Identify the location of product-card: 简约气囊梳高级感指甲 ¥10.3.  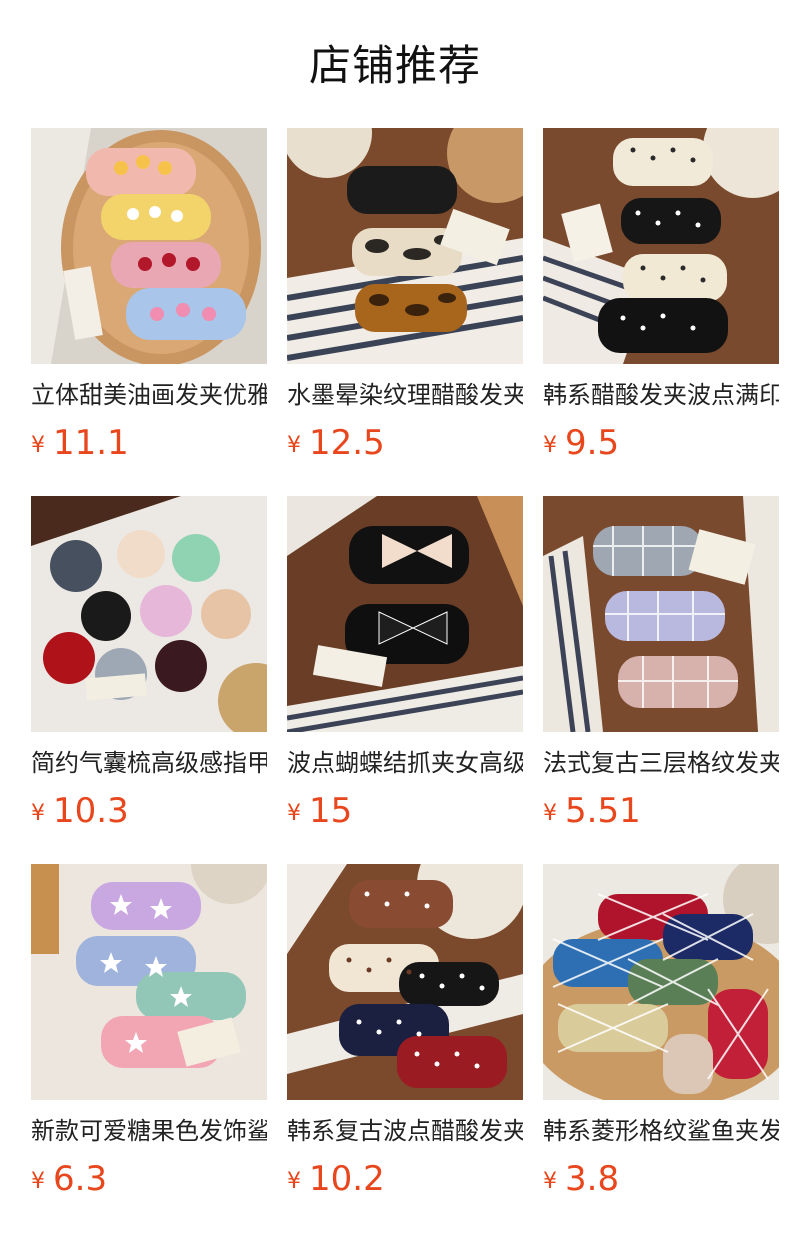
(149, 663).